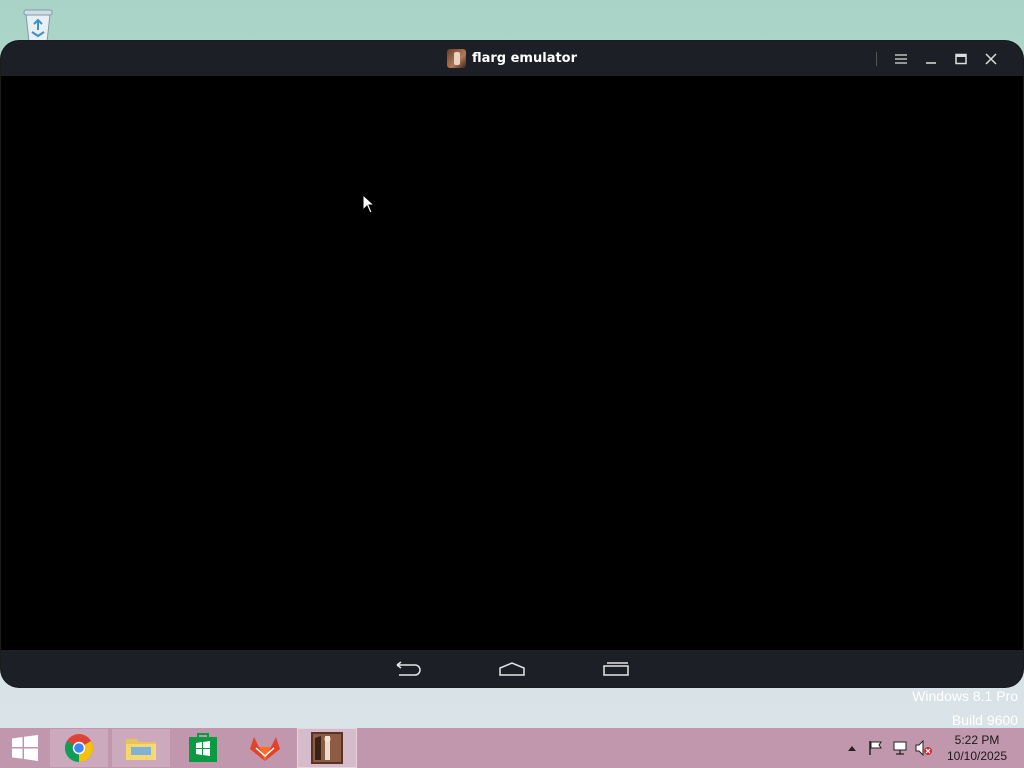  I want to click on home-icon, so click(512, 668).